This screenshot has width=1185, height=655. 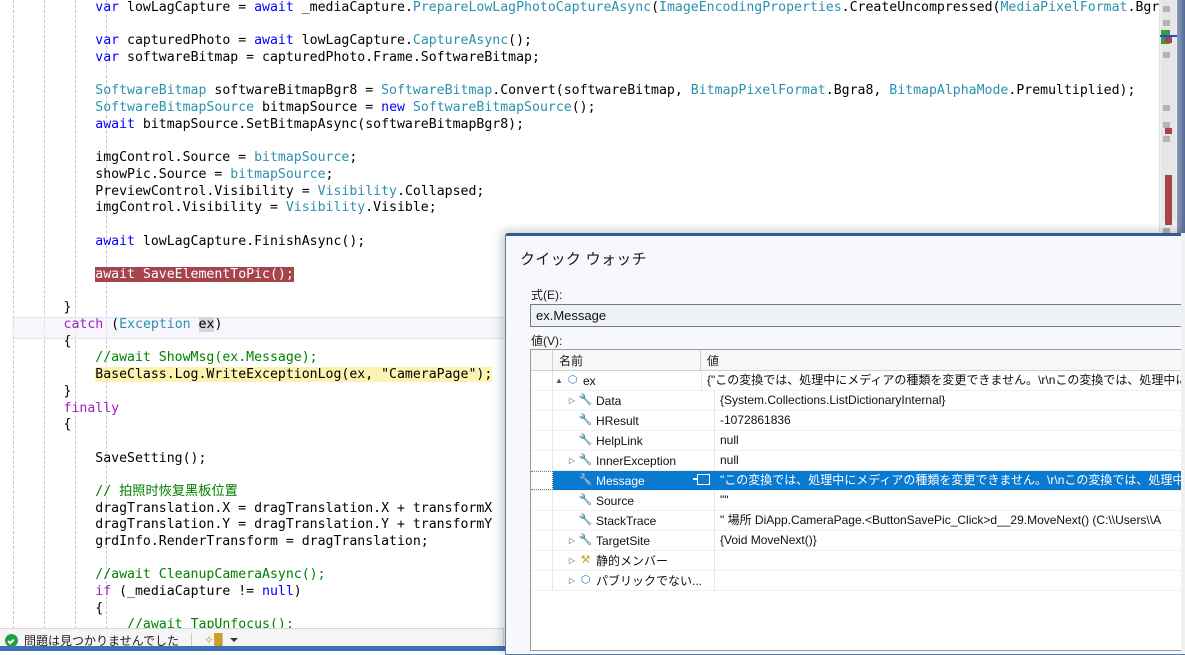 What do you see at coordinates (583, 258) in the screenshot?
I see `dialog-title: クイック ウォッチ` at bounding box center [583, 258].